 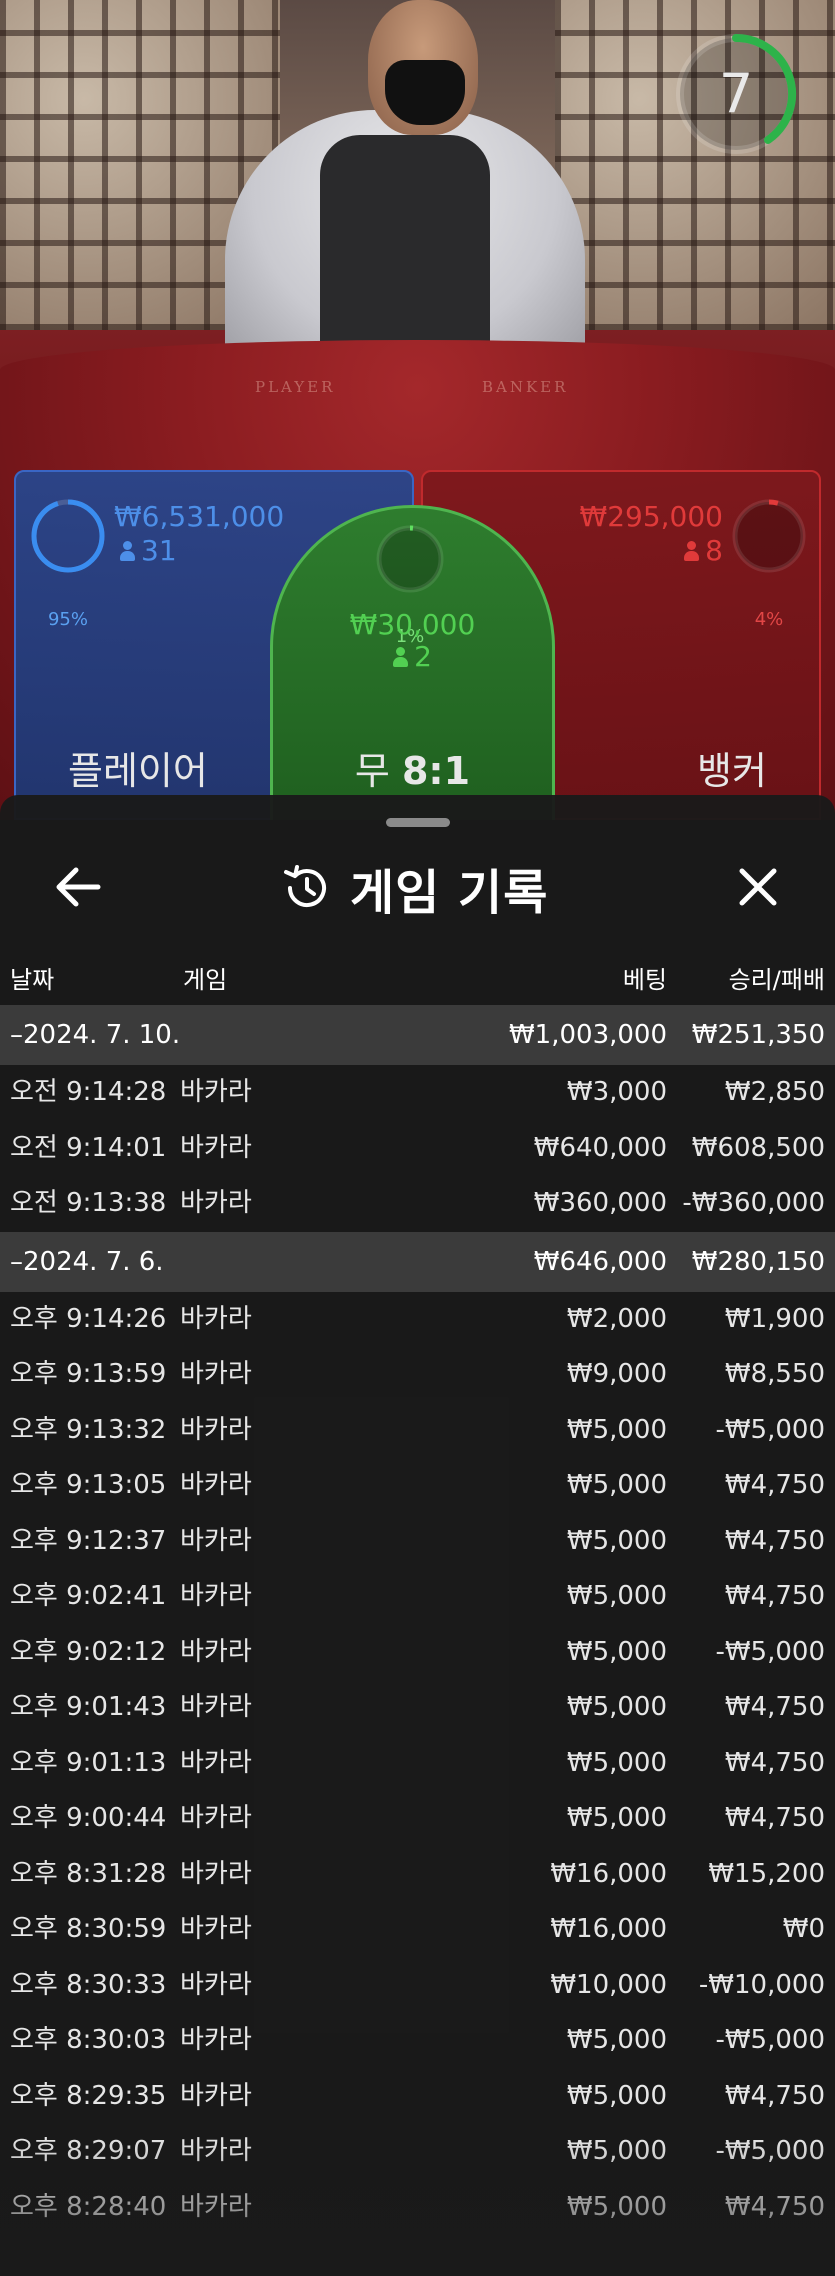 I want to click on history-row: 오후 9:02:12 바카라 ₩5,000 -₩5,000, so click(x=417, y=1653).